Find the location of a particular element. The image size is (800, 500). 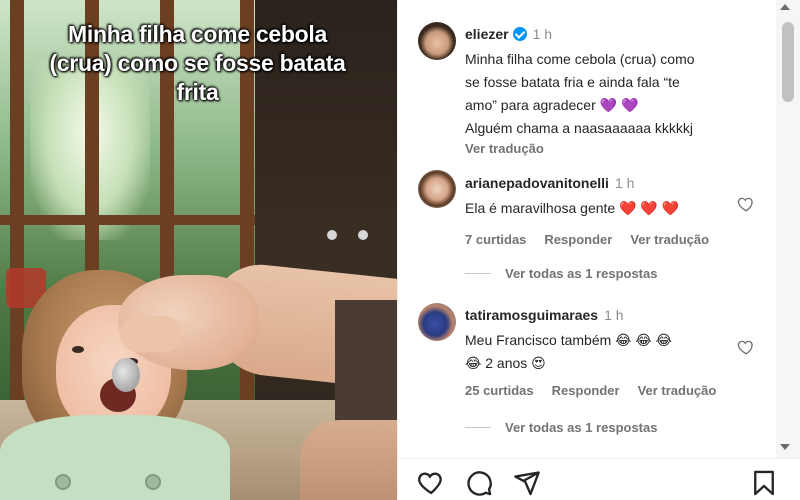

scroll-down-arrow-icon is located at coordinates (785, 447).